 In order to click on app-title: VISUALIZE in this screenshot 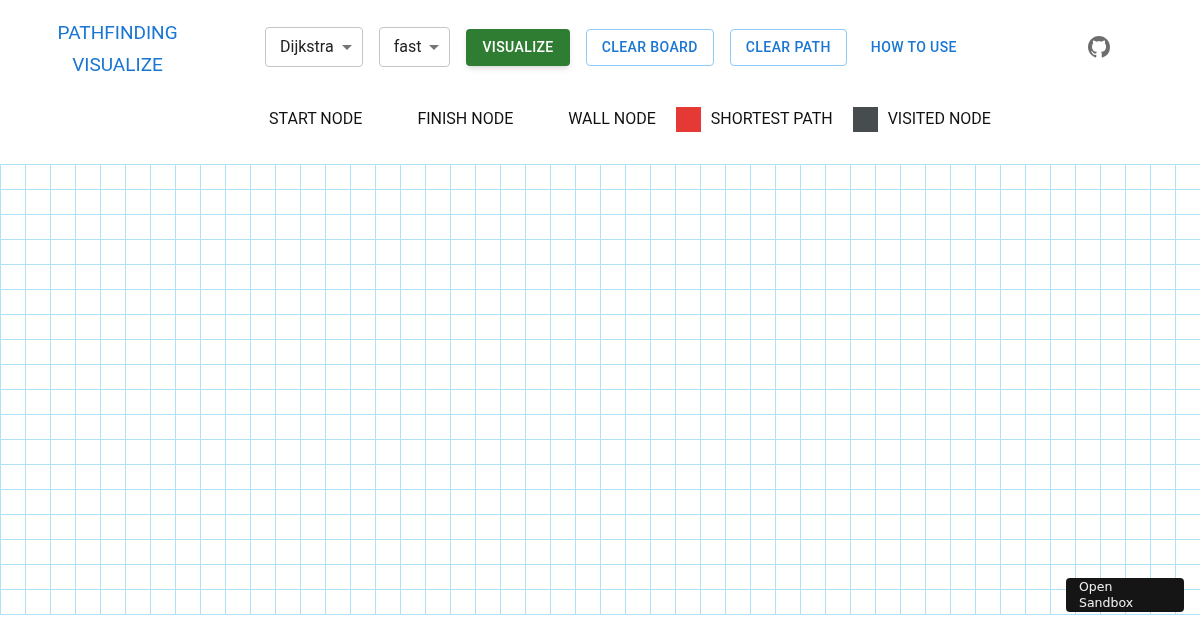, I will do `click(117, 65)`.